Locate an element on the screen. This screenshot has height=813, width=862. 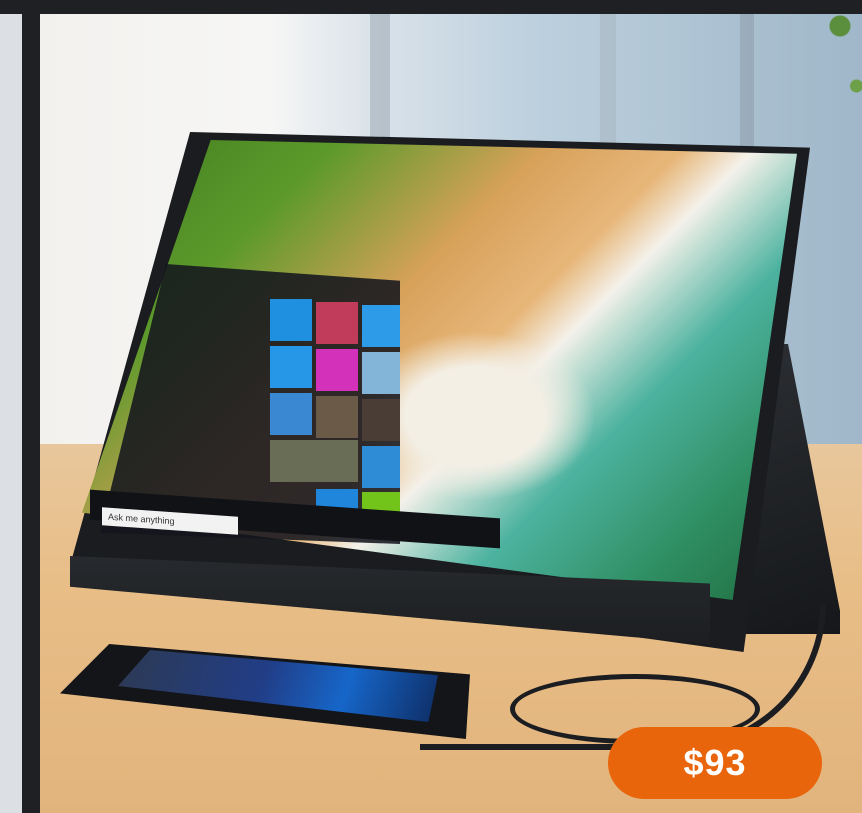
previous-card-edge is located at coordinates (11, 413).